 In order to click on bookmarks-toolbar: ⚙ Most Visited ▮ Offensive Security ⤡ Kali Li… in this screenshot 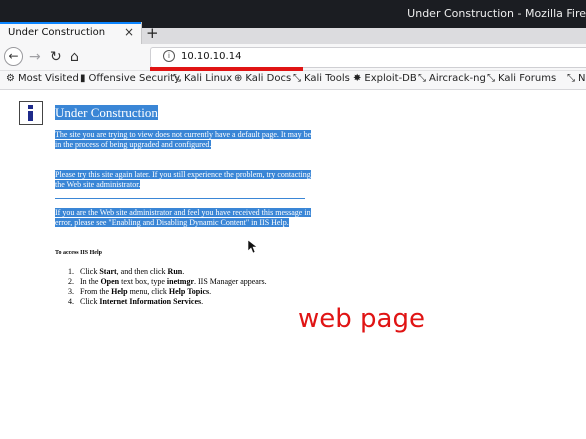, I will do `click(293, 80)`.